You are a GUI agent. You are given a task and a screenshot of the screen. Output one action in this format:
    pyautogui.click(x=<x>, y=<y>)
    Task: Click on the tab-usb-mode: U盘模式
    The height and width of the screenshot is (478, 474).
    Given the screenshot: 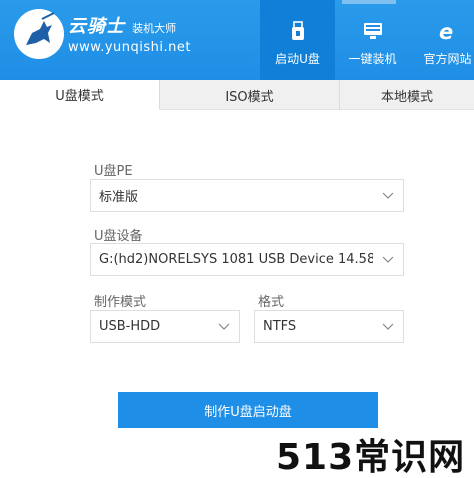 What is the action you would take?
    pyautogui.click(x=80, y=95)
    